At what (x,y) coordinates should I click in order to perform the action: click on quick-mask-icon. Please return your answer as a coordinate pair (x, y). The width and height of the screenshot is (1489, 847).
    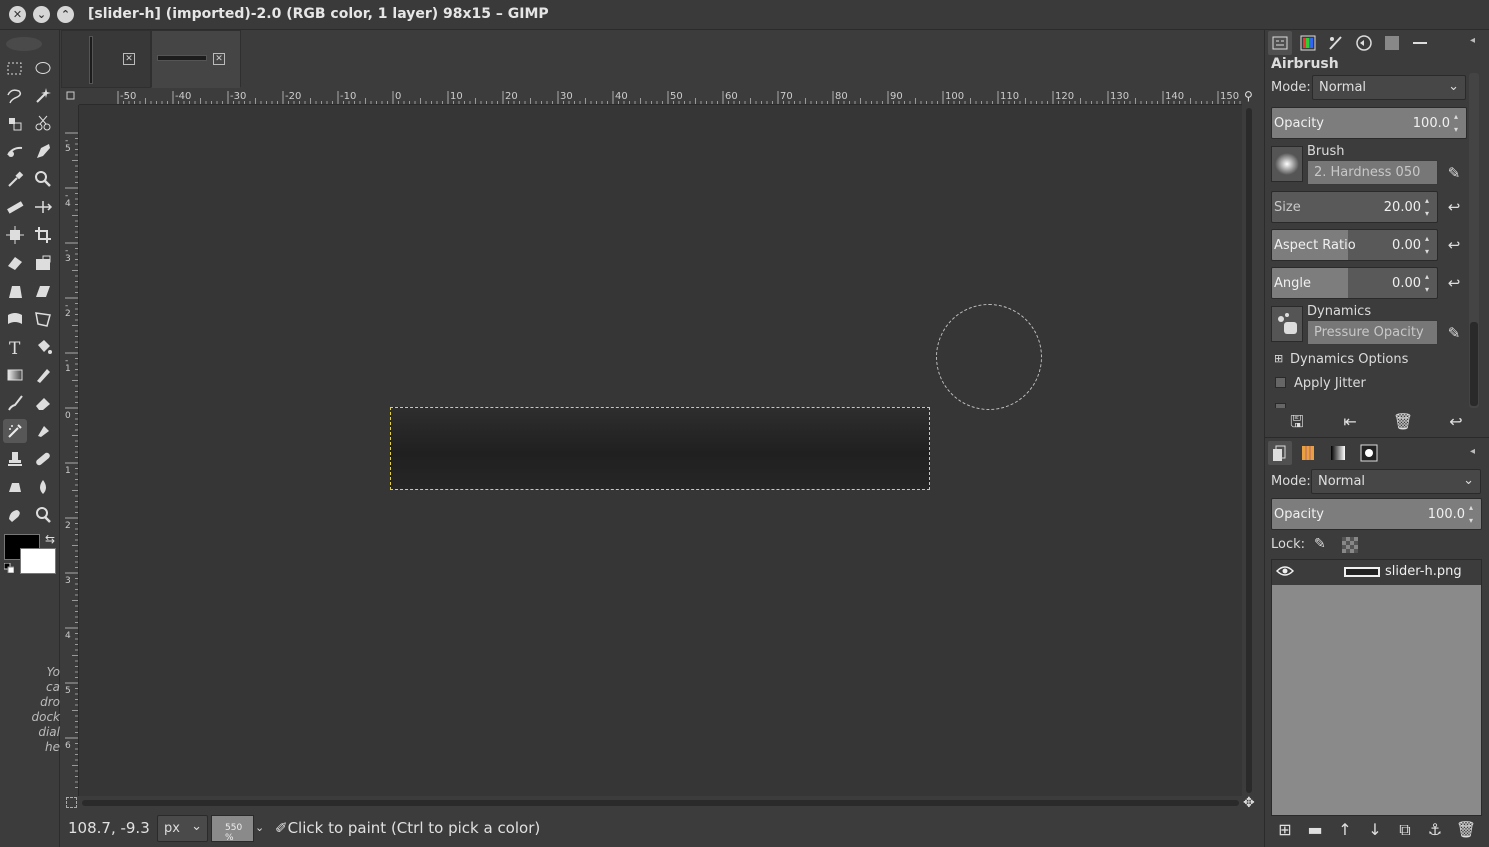
    Looking at the image, I should click on (71, 802).